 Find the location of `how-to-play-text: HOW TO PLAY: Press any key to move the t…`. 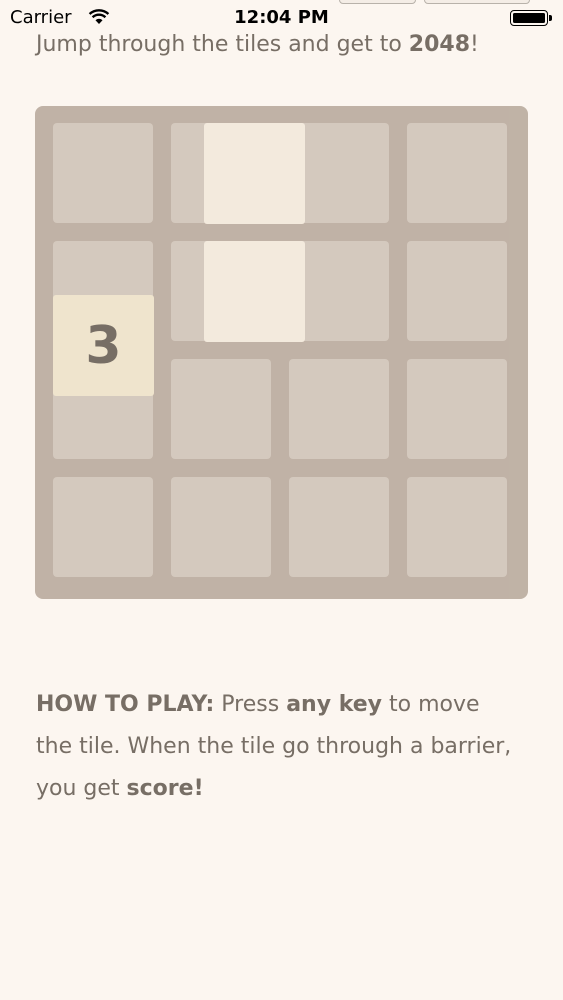

how-to-play-text: HOW TO PLAY: Press any key to move the t… is located at coordinates (276, 747).